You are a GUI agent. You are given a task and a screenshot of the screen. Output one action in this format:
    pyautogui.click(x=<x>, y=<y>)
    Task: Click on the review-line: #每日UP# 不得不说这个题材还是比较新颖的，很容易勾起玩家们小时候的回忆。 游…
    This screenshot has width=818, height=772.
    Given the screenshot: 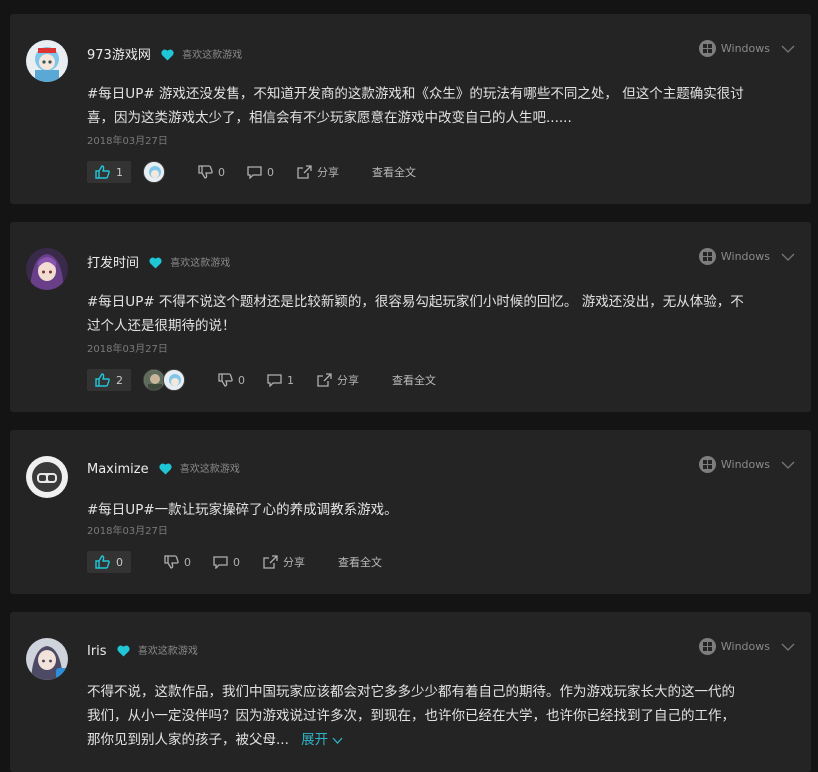 What is the action you would take?
    pyautogui.click(x=415, y=302)
    